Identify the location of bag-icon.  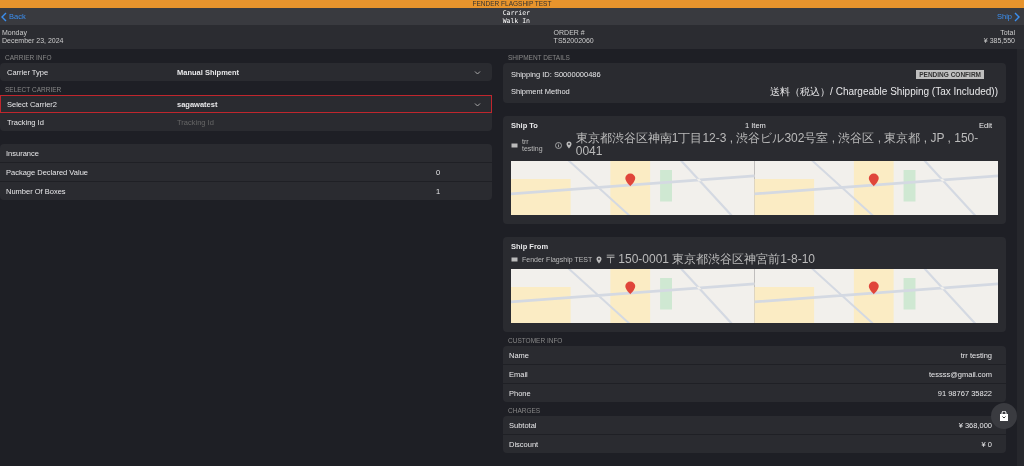
(1004, 416).